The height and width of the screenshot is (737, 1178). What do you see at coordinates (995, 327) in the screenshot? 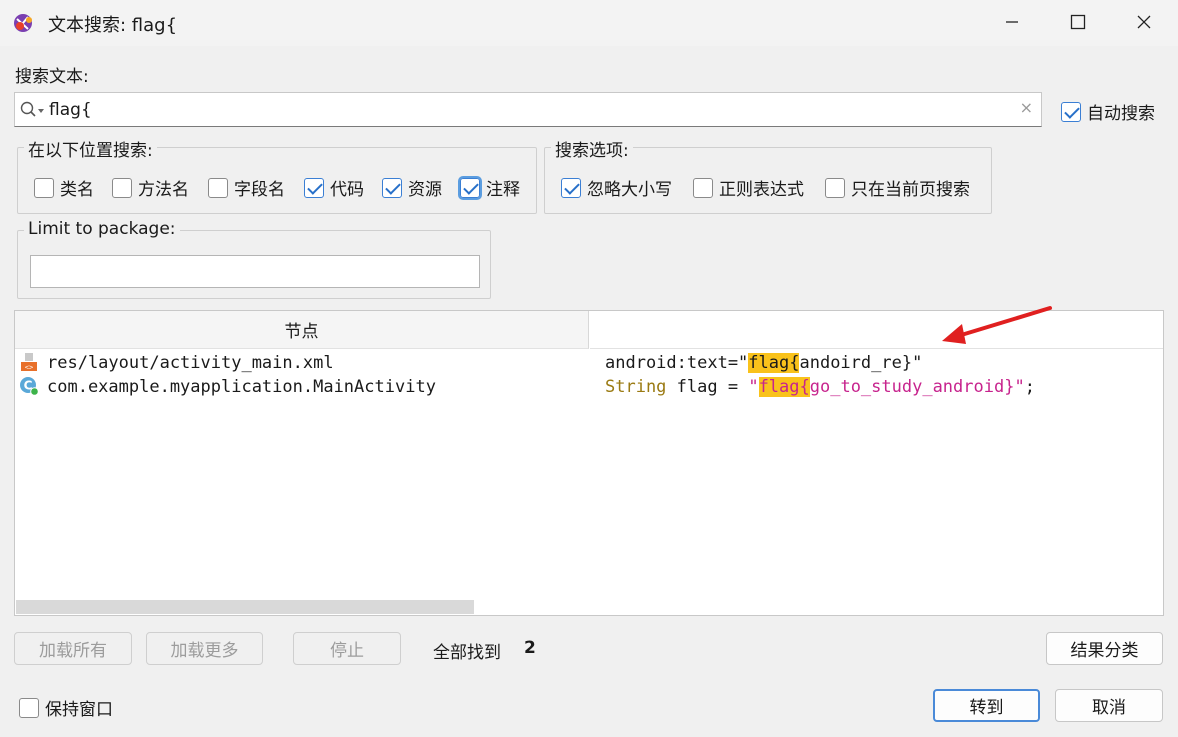
I see `annotation-arrow-icon` at bounding box center [995, 327].